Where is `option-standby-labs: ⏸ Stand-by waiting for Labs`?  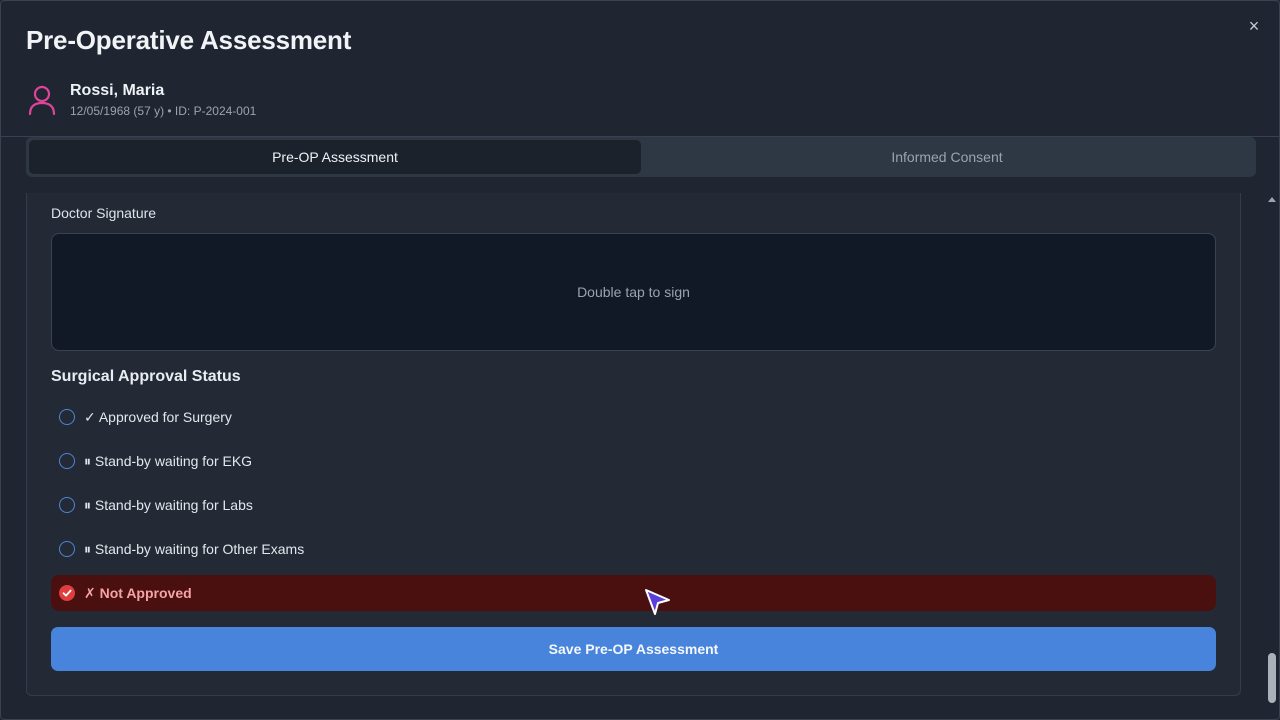
option-standby-labs: ⏸ Stand-by waiting for Labs is located at coordinates (633, 505).